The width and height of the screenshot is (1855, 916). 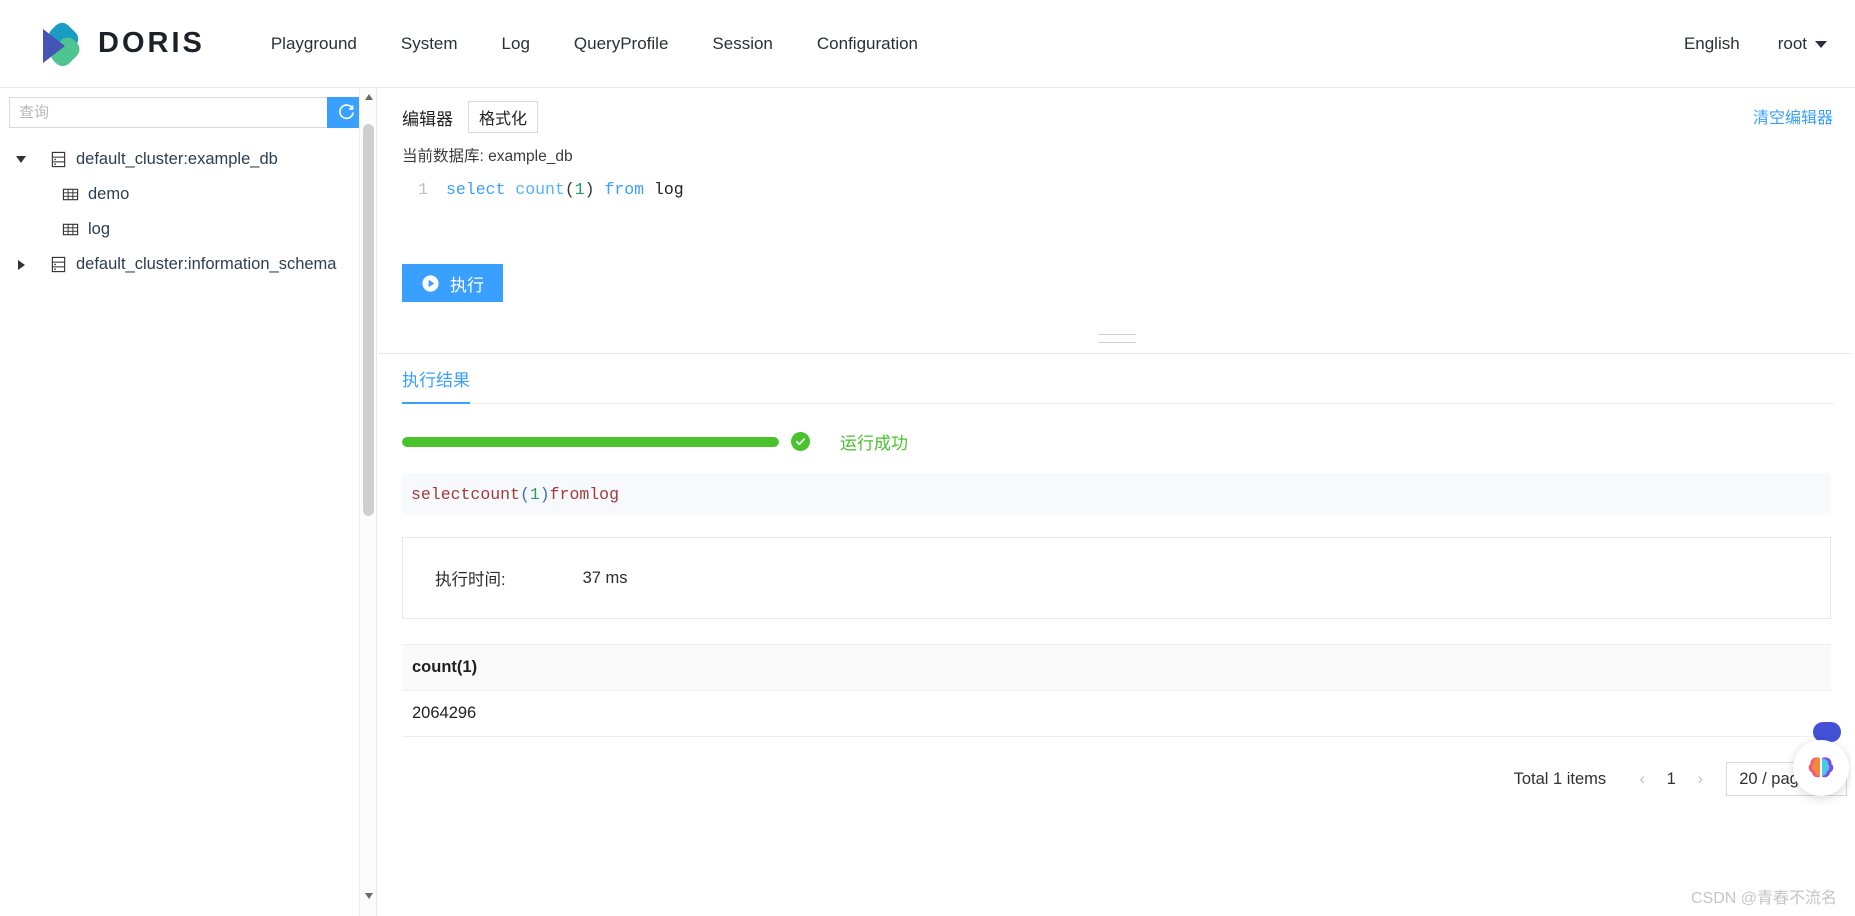 I want to click on sql-token-count: count, so click(x=540, y=189).